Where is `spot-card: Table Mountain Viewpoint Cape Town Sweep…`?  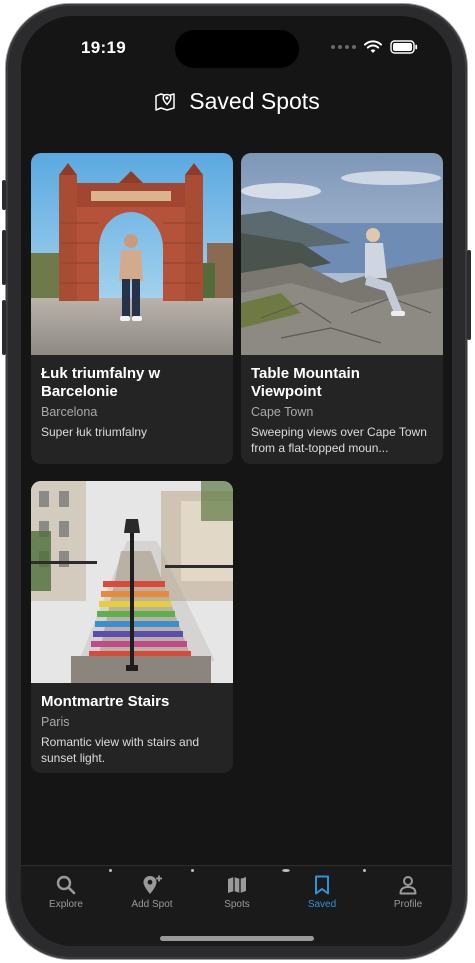
spot-card: Table Mountain Viewpoint Cape Town Sweep… is located at coordinates (342, 308).